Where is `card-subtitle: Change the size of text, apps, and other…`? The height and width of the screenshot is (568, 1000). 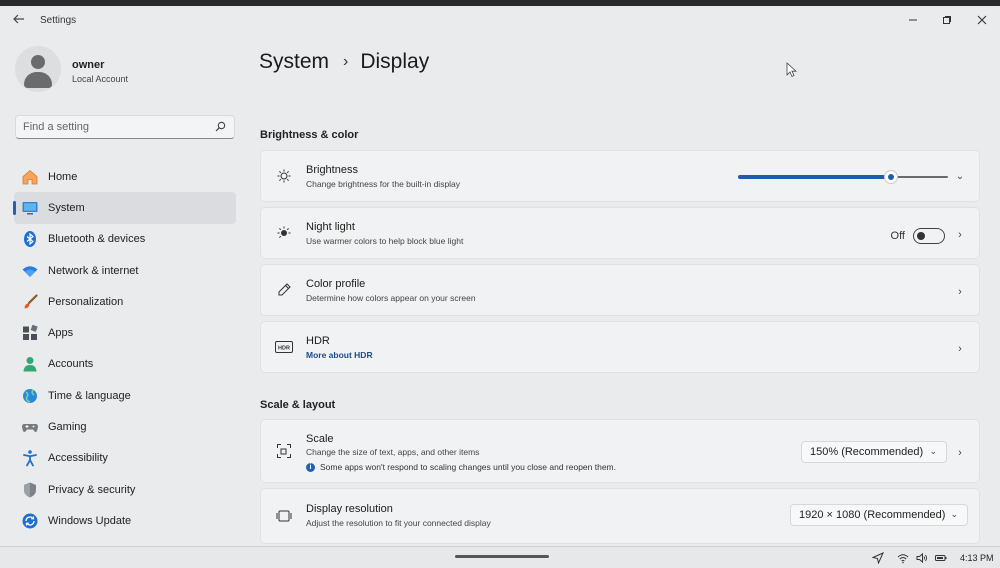 card-subtitle: Change the size of text, apps, and other… is located at coordinates (393, 452).